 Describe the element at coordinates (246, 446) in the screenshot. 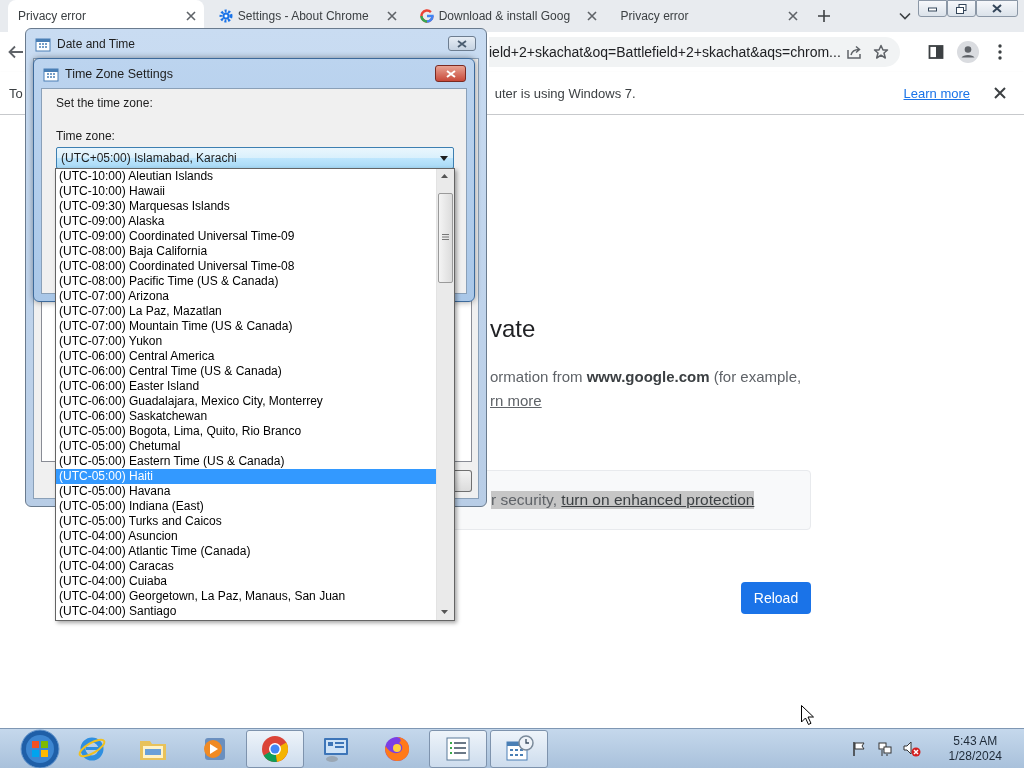

I see `dropdown-option: (UTC-05:00) Chetumal` at that location.